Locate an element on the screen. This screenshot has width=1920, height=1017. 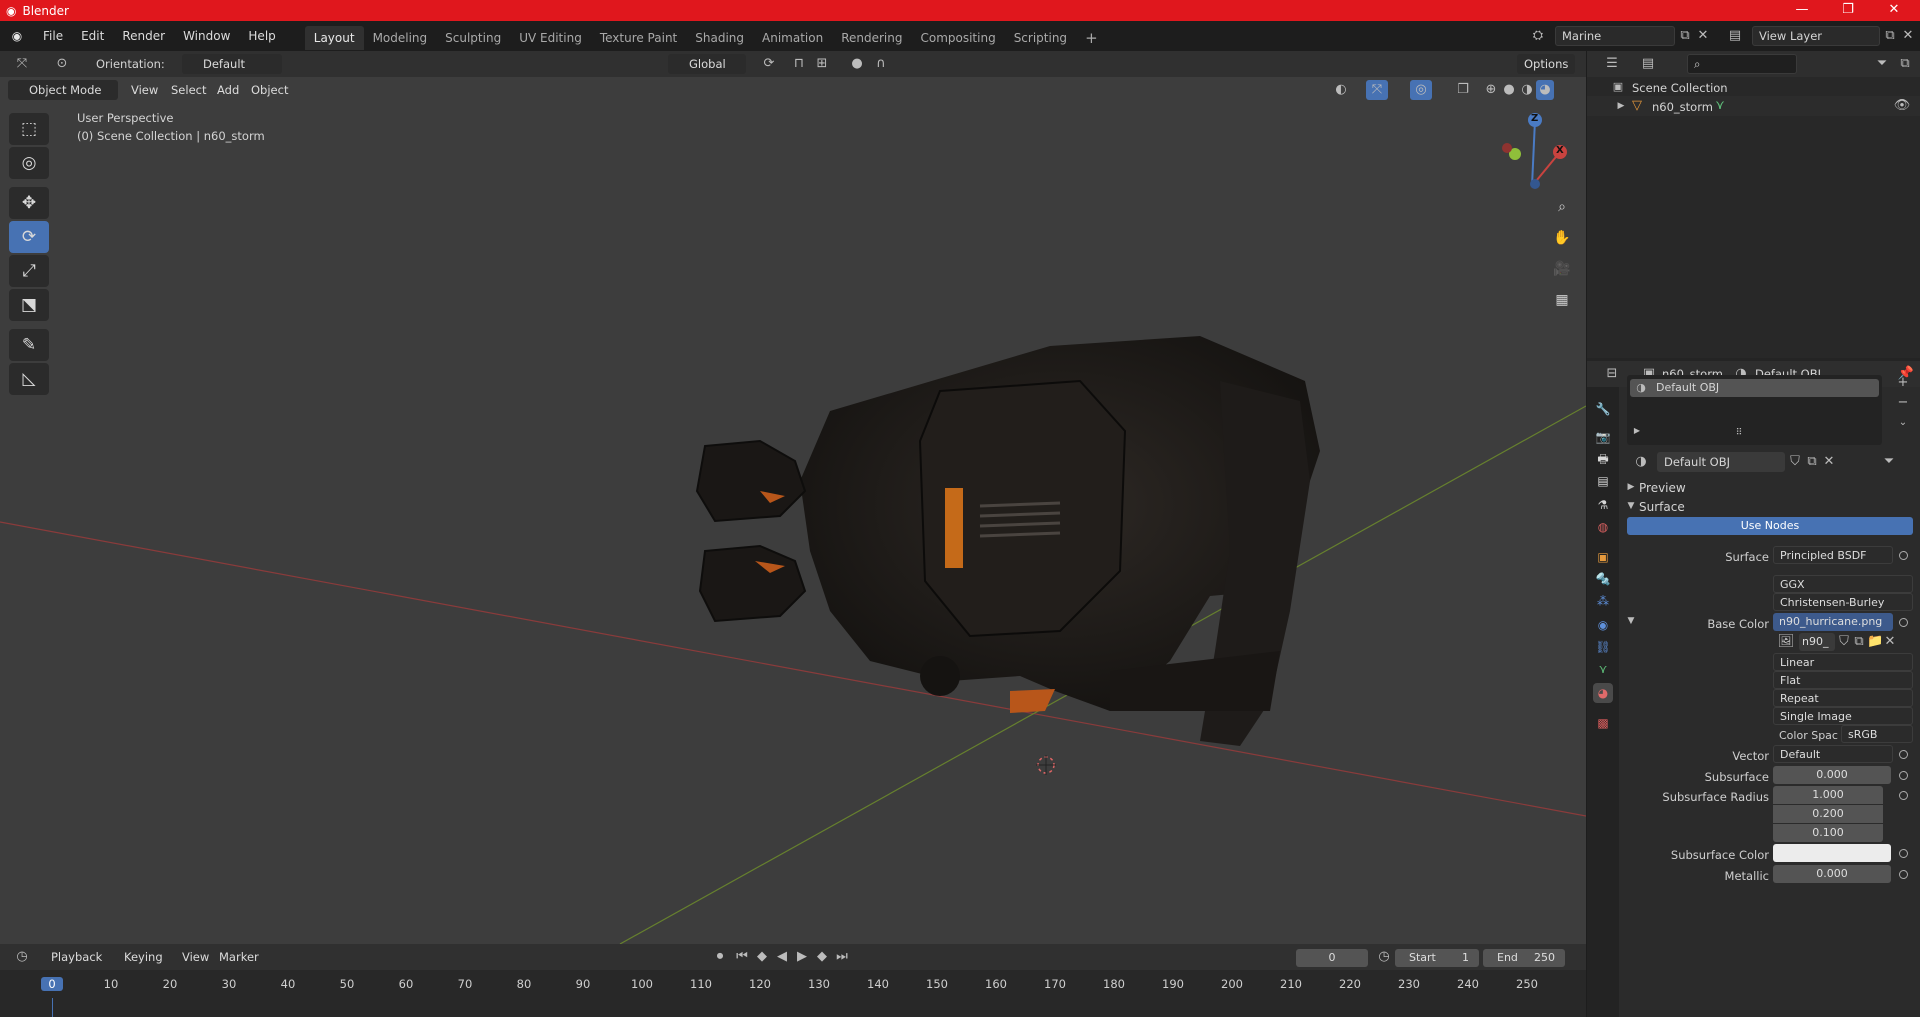
timeline-menu-view: View is located at coordinates (195, 957).